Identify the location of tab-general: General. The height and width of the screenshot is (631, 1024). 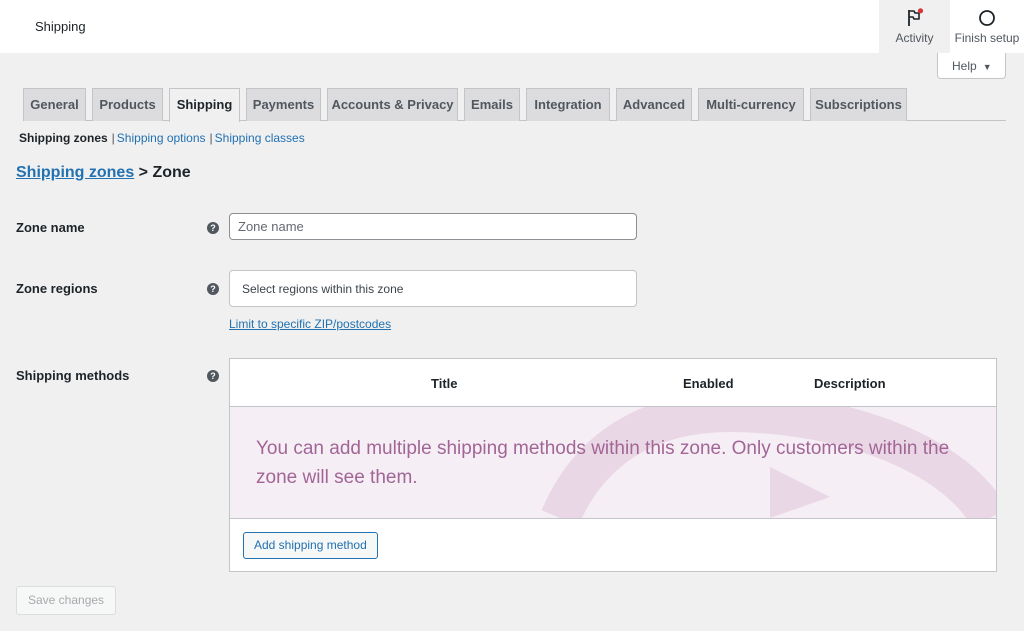
(54, 104).